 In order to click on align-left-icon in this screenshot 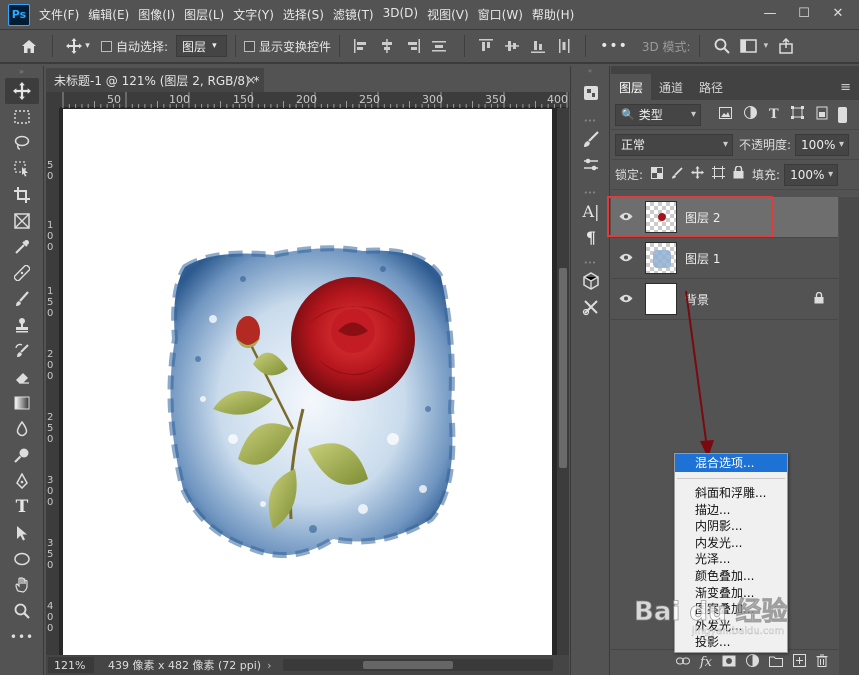, I will do `click(361, 46)`.